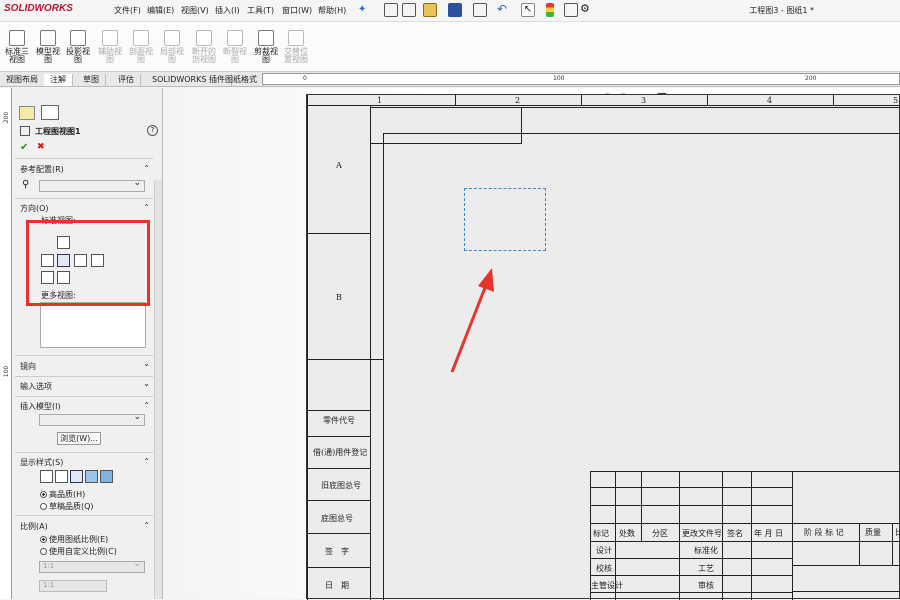  Describe the element at coordinates (770, 100) in the screenshot. I see `column-label: 4` at that location.